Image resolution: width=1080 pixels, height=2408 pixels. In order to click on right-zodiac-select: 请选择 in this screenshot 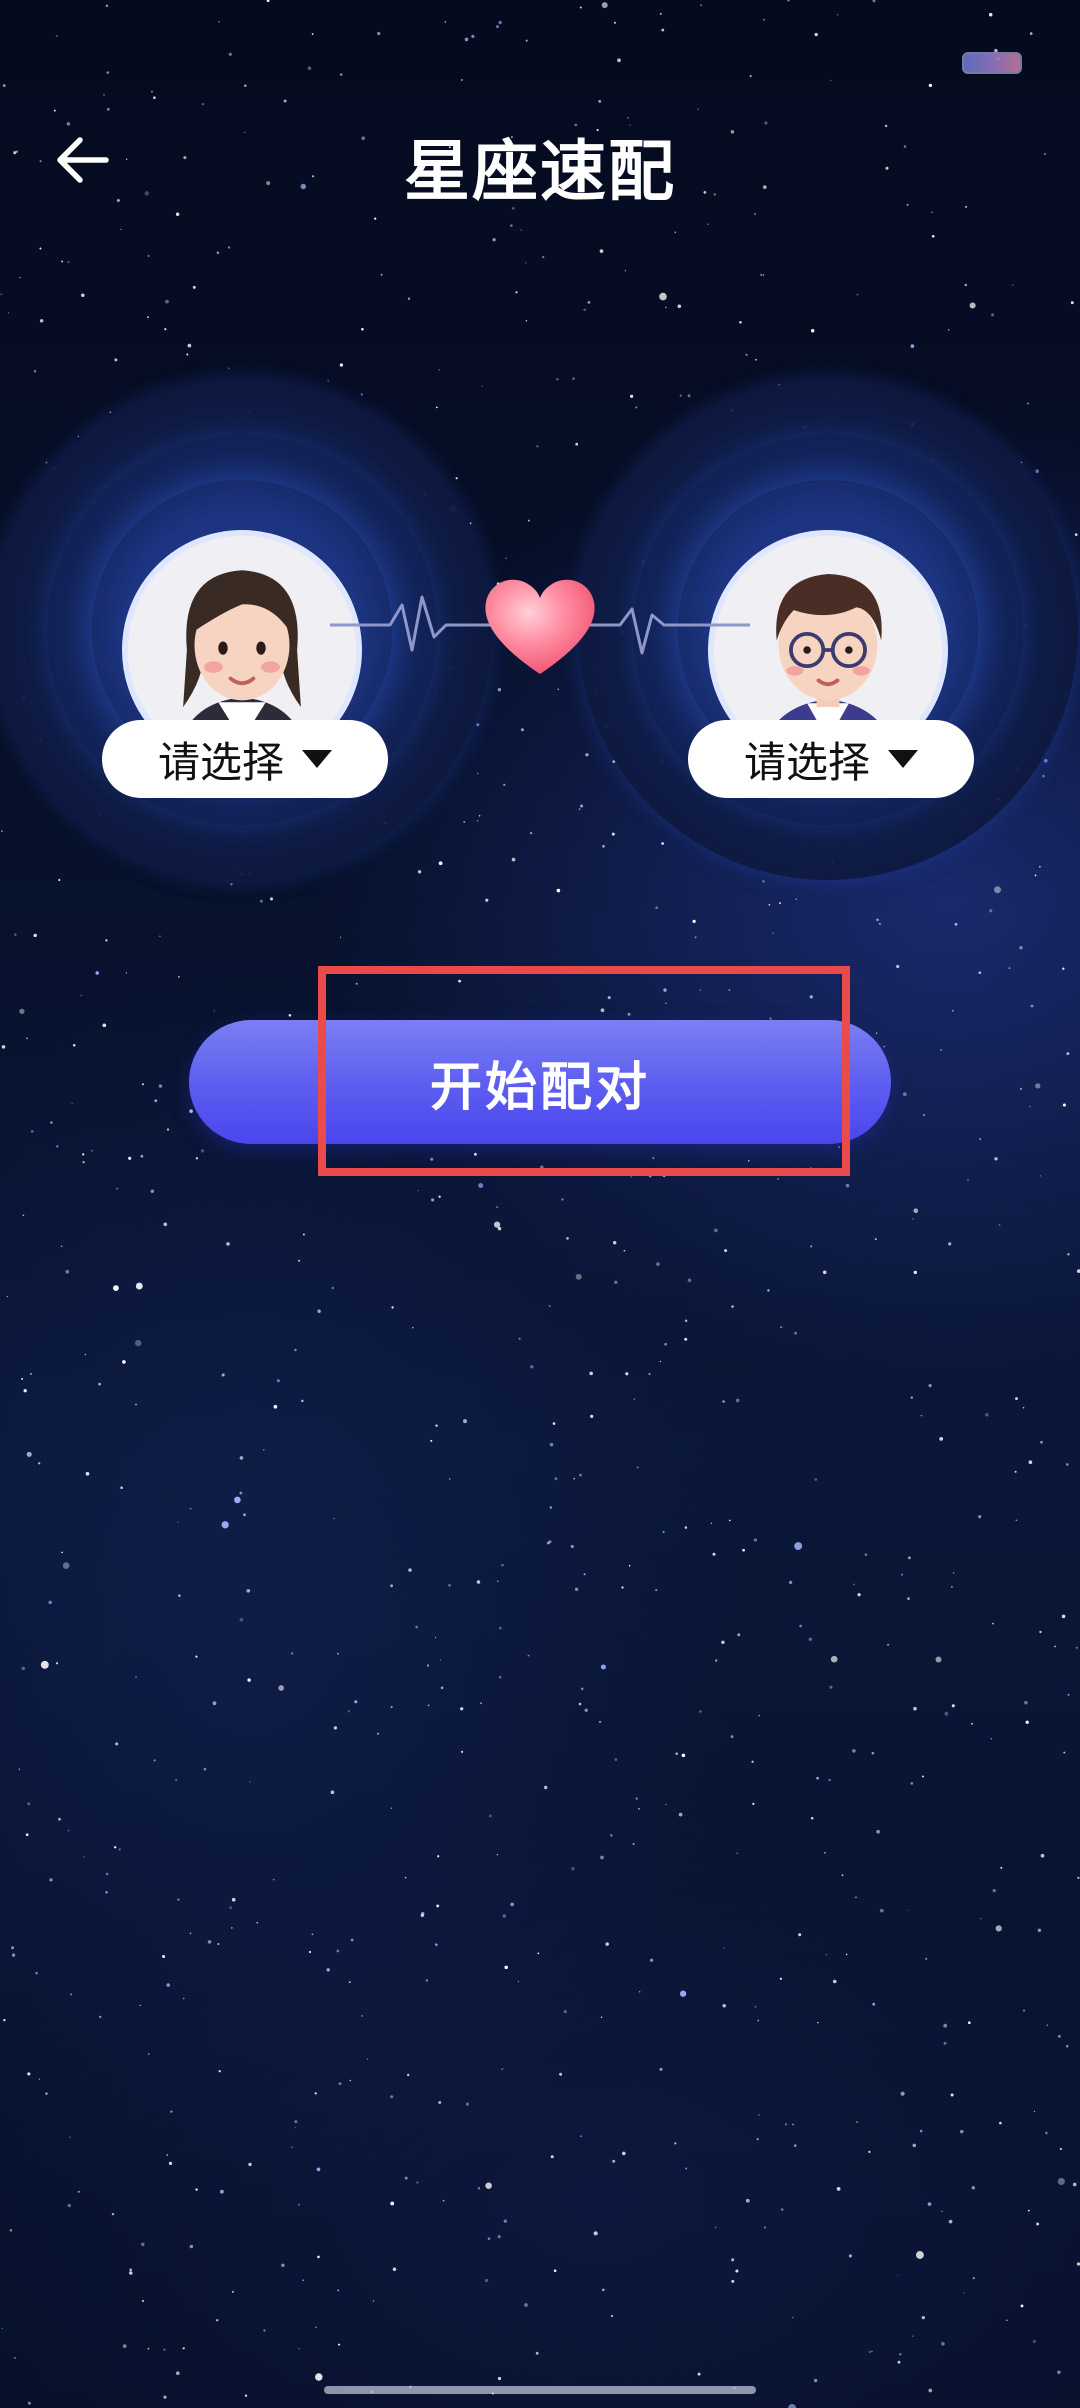, I will do `click(831, 759)`.